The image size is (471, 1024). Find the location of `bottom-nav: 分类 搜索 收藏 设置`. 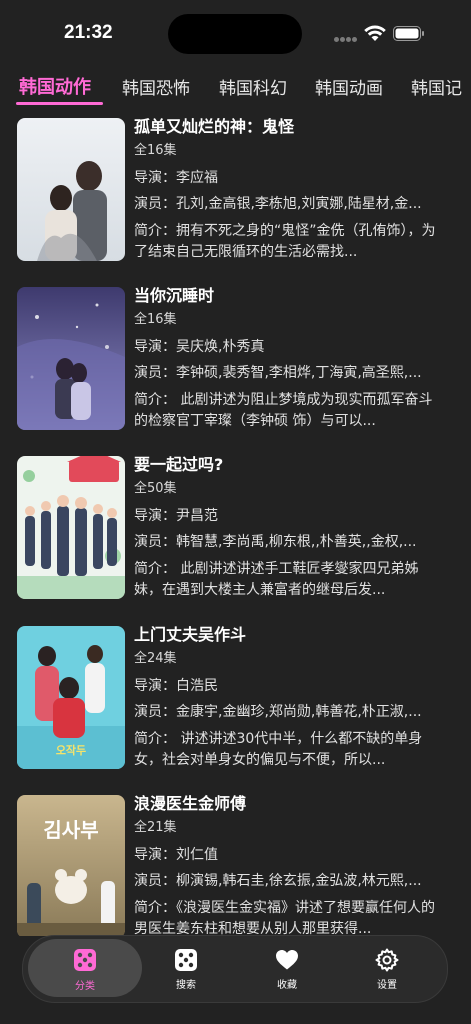

bottom-nav: 分类 搜索 收藏 设置 is located at coordinates (235, 969).